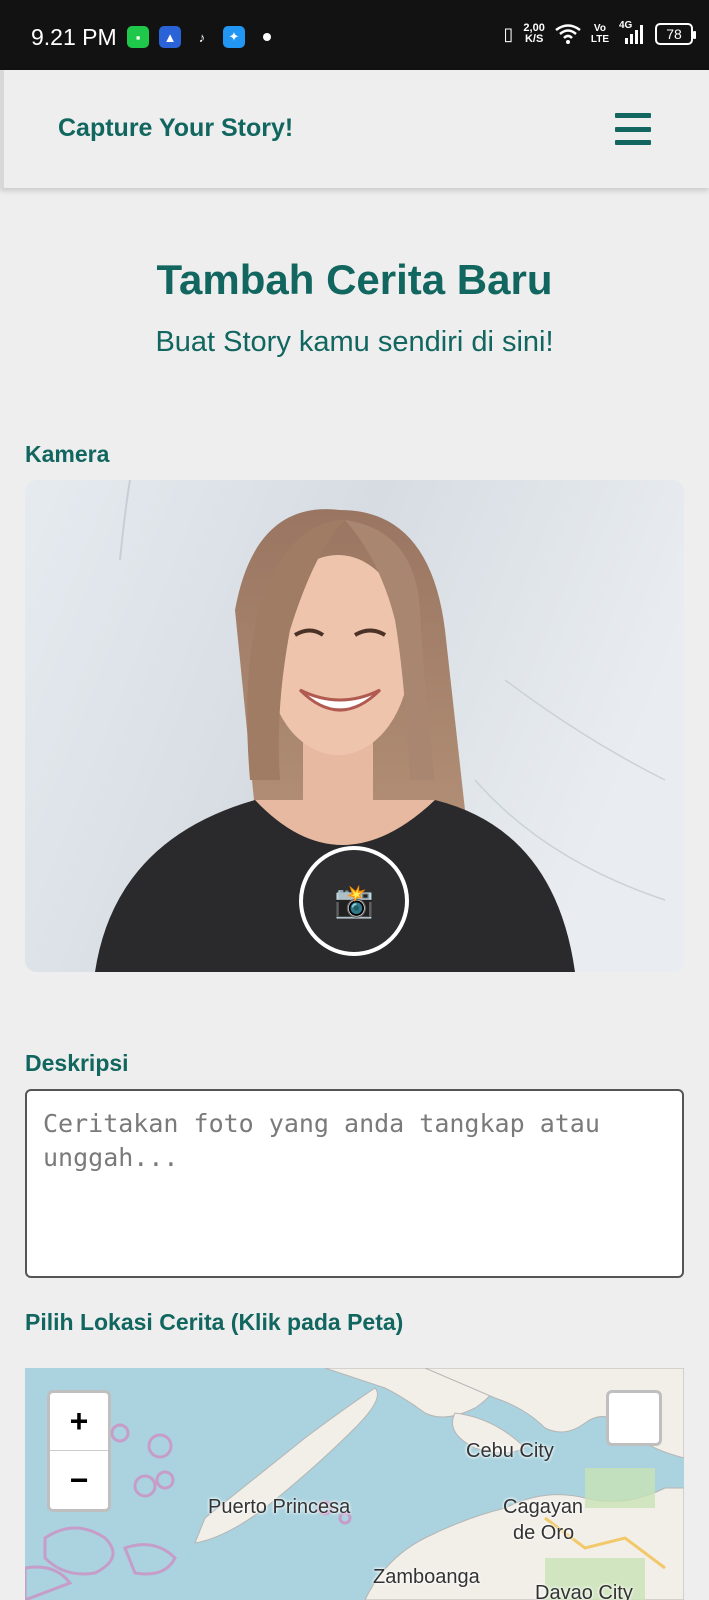 This screenshot has width=709, height=1600. I want to click on volte-top: Vo, so click(599, 28).